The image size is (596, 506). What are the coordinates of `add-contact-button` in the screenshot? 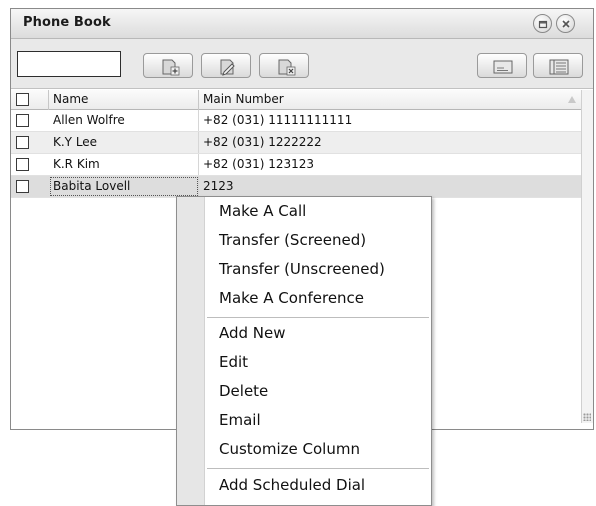 It's located at (168, 65).